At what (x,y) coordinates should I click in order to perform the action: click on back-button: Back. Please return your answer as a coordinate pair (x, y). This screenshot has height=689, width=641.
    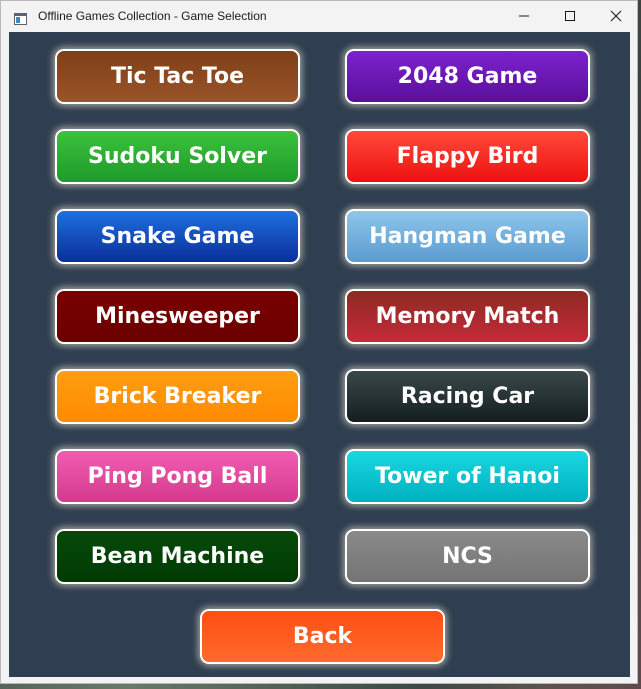
    Looking at the image, I should click on (322, 636).